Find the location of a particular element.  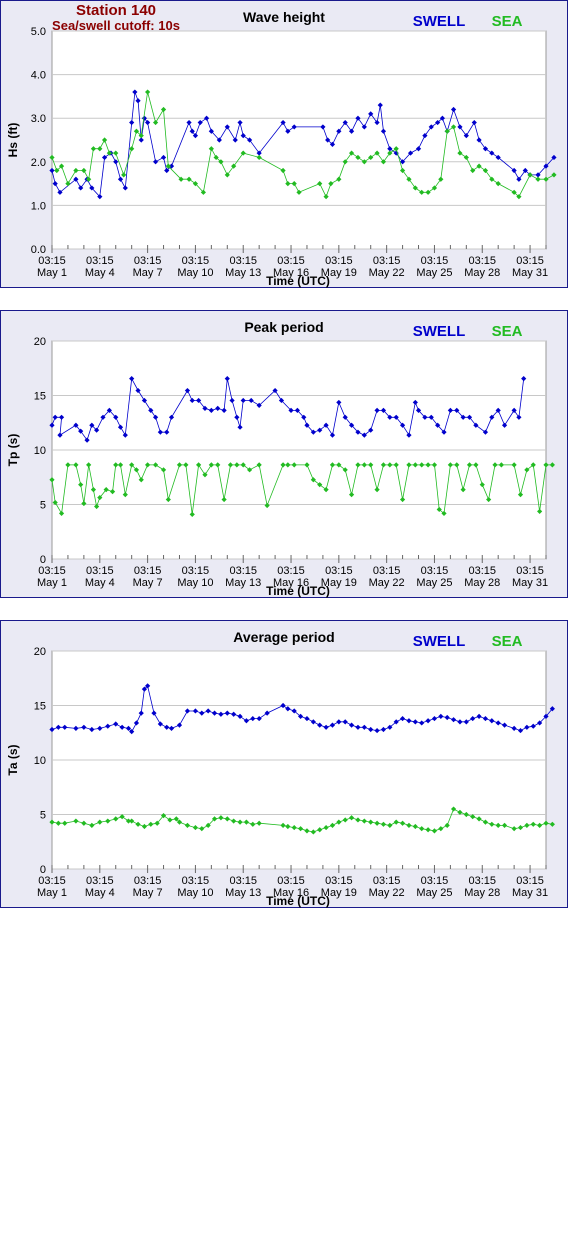

y-tick-label: 1.0 is located at coordinates (38, 206).